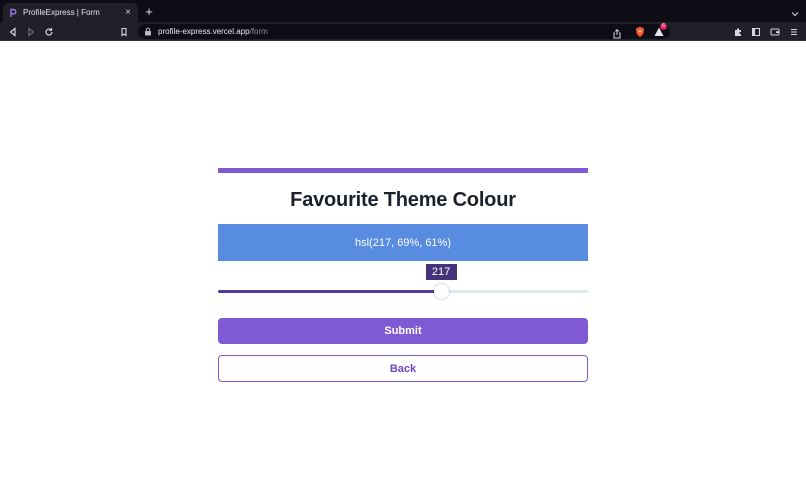 Image resolution: width=806 pixels, height=504 pixels. I want to click on share-icon, so click(617, 32).